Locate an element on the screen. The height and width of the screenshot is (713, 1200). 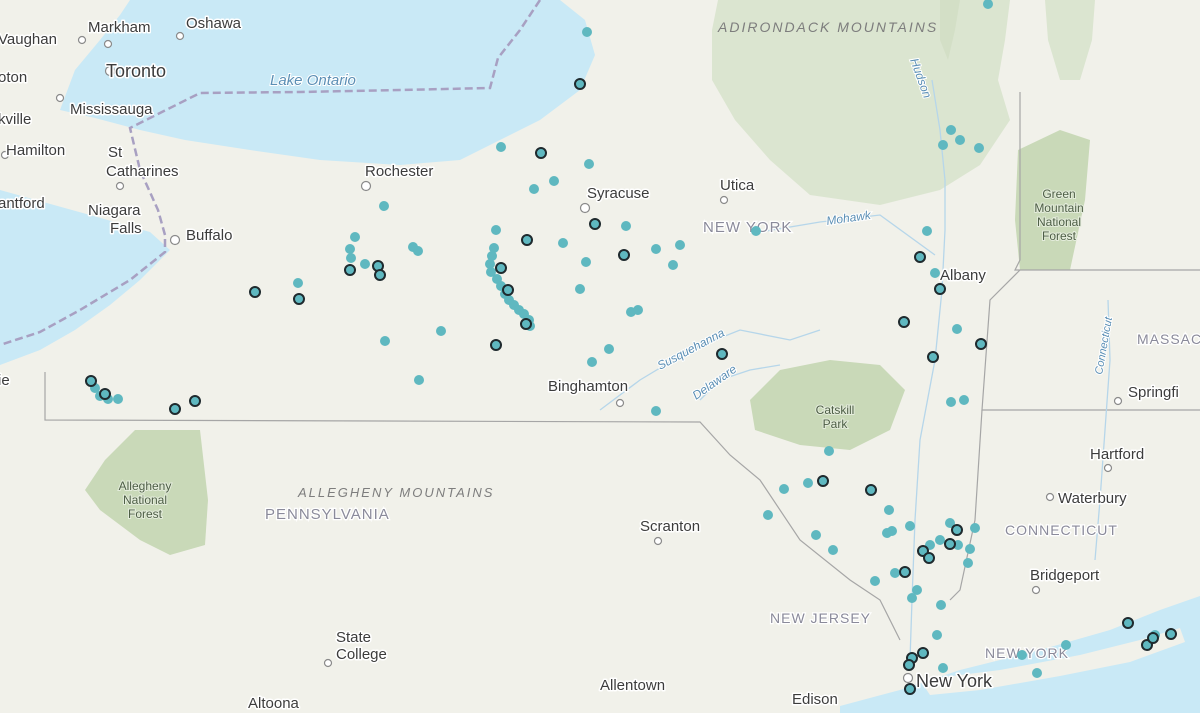
park-line: Allegheny is located at coordinates (145, 486).